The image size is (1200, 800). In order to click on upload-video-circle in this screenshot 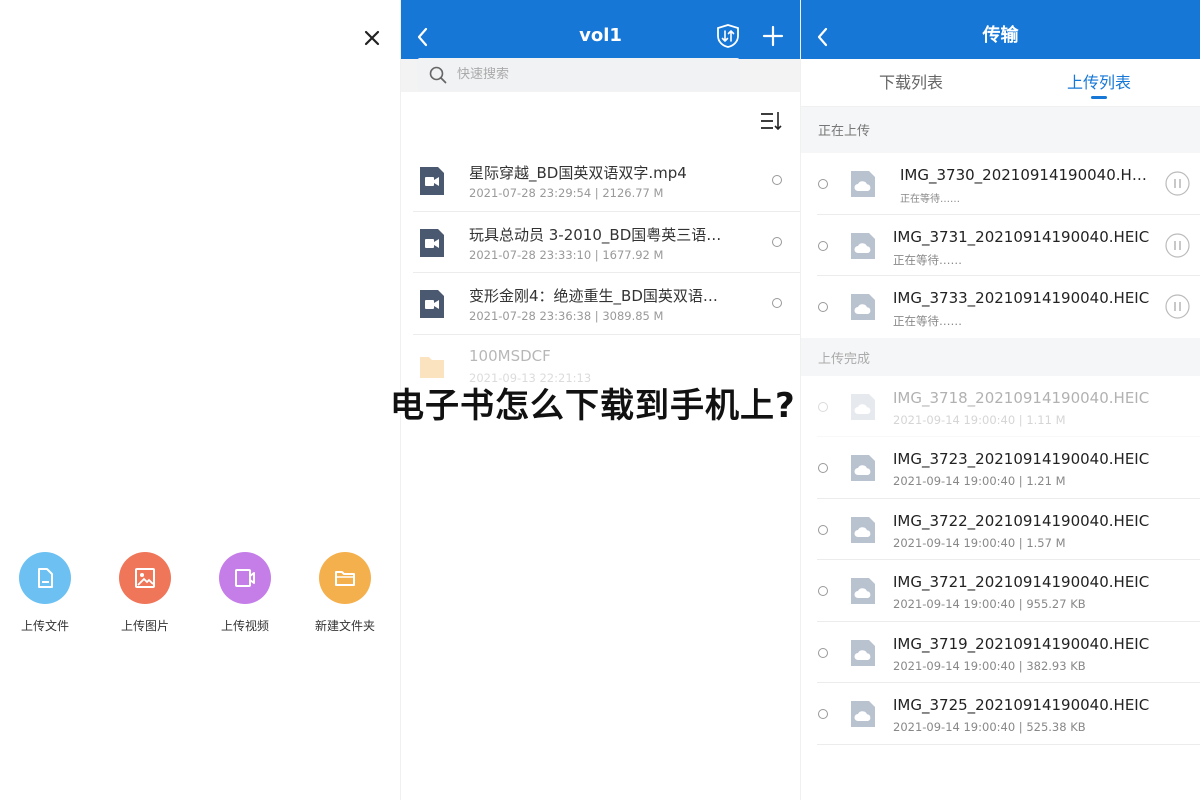, I will do `click(245, 578)`.